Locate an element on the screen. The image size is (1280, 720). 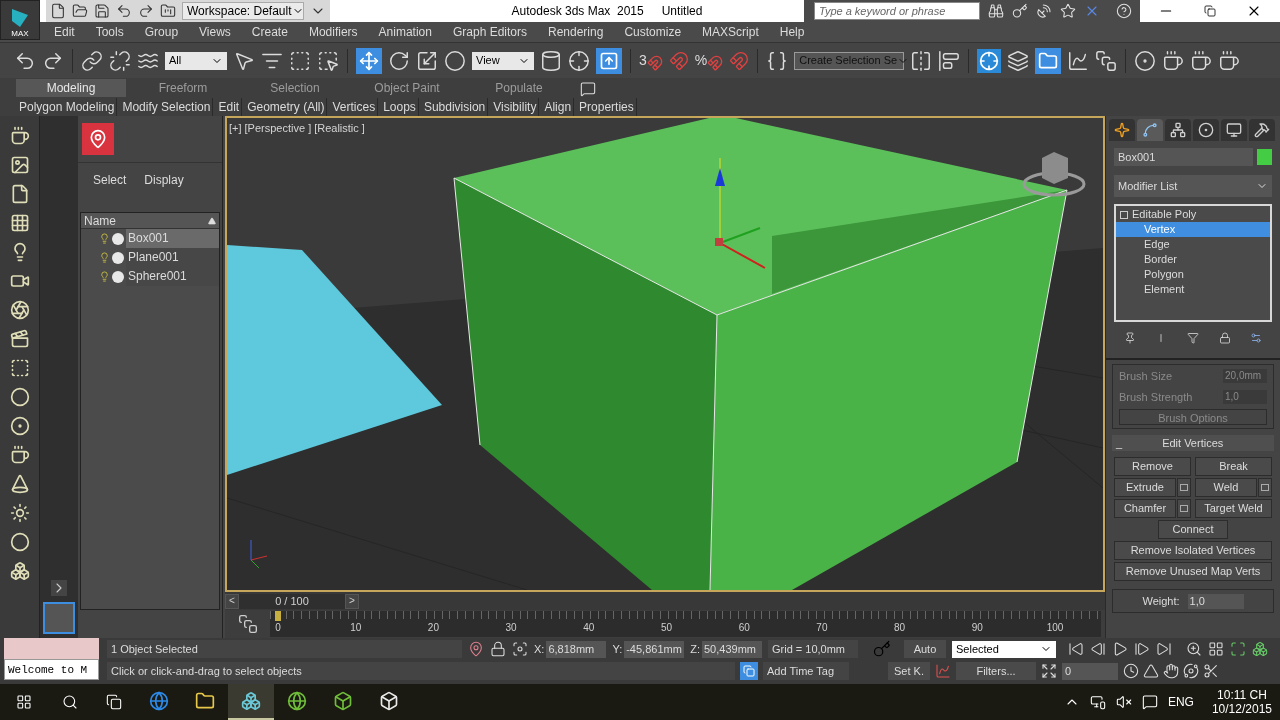
explorer-menu: Select is located at coordinates (110, 191).